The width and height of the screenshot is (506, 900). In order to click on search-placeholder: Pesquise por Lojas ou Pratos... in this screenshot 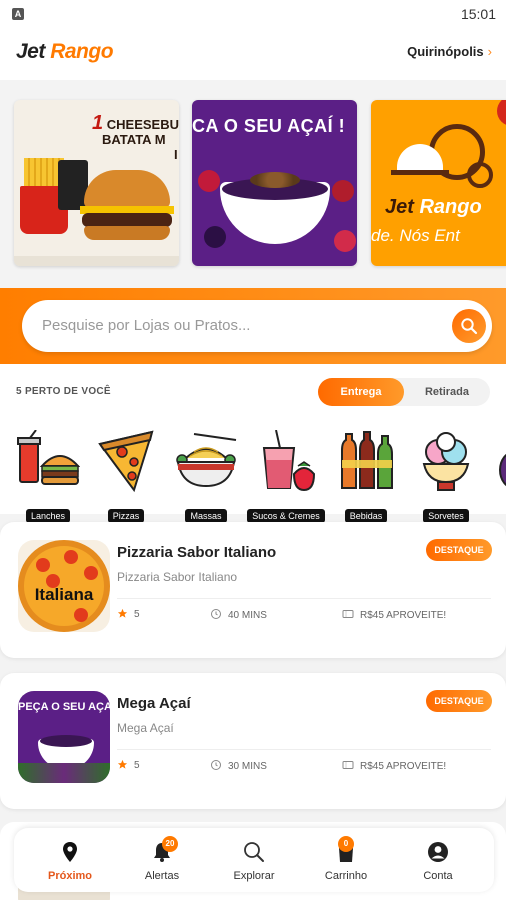, I will do `click(146, 325)`.